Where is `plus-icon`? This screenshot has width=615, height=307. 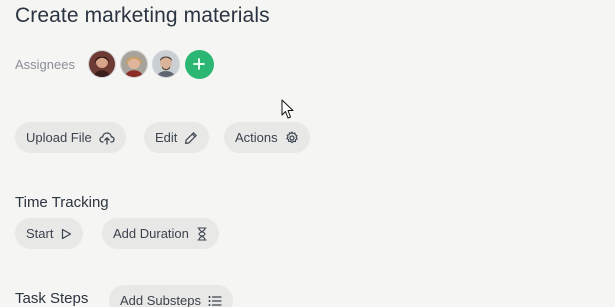
plus-icon is located at coordinates (199, 64).